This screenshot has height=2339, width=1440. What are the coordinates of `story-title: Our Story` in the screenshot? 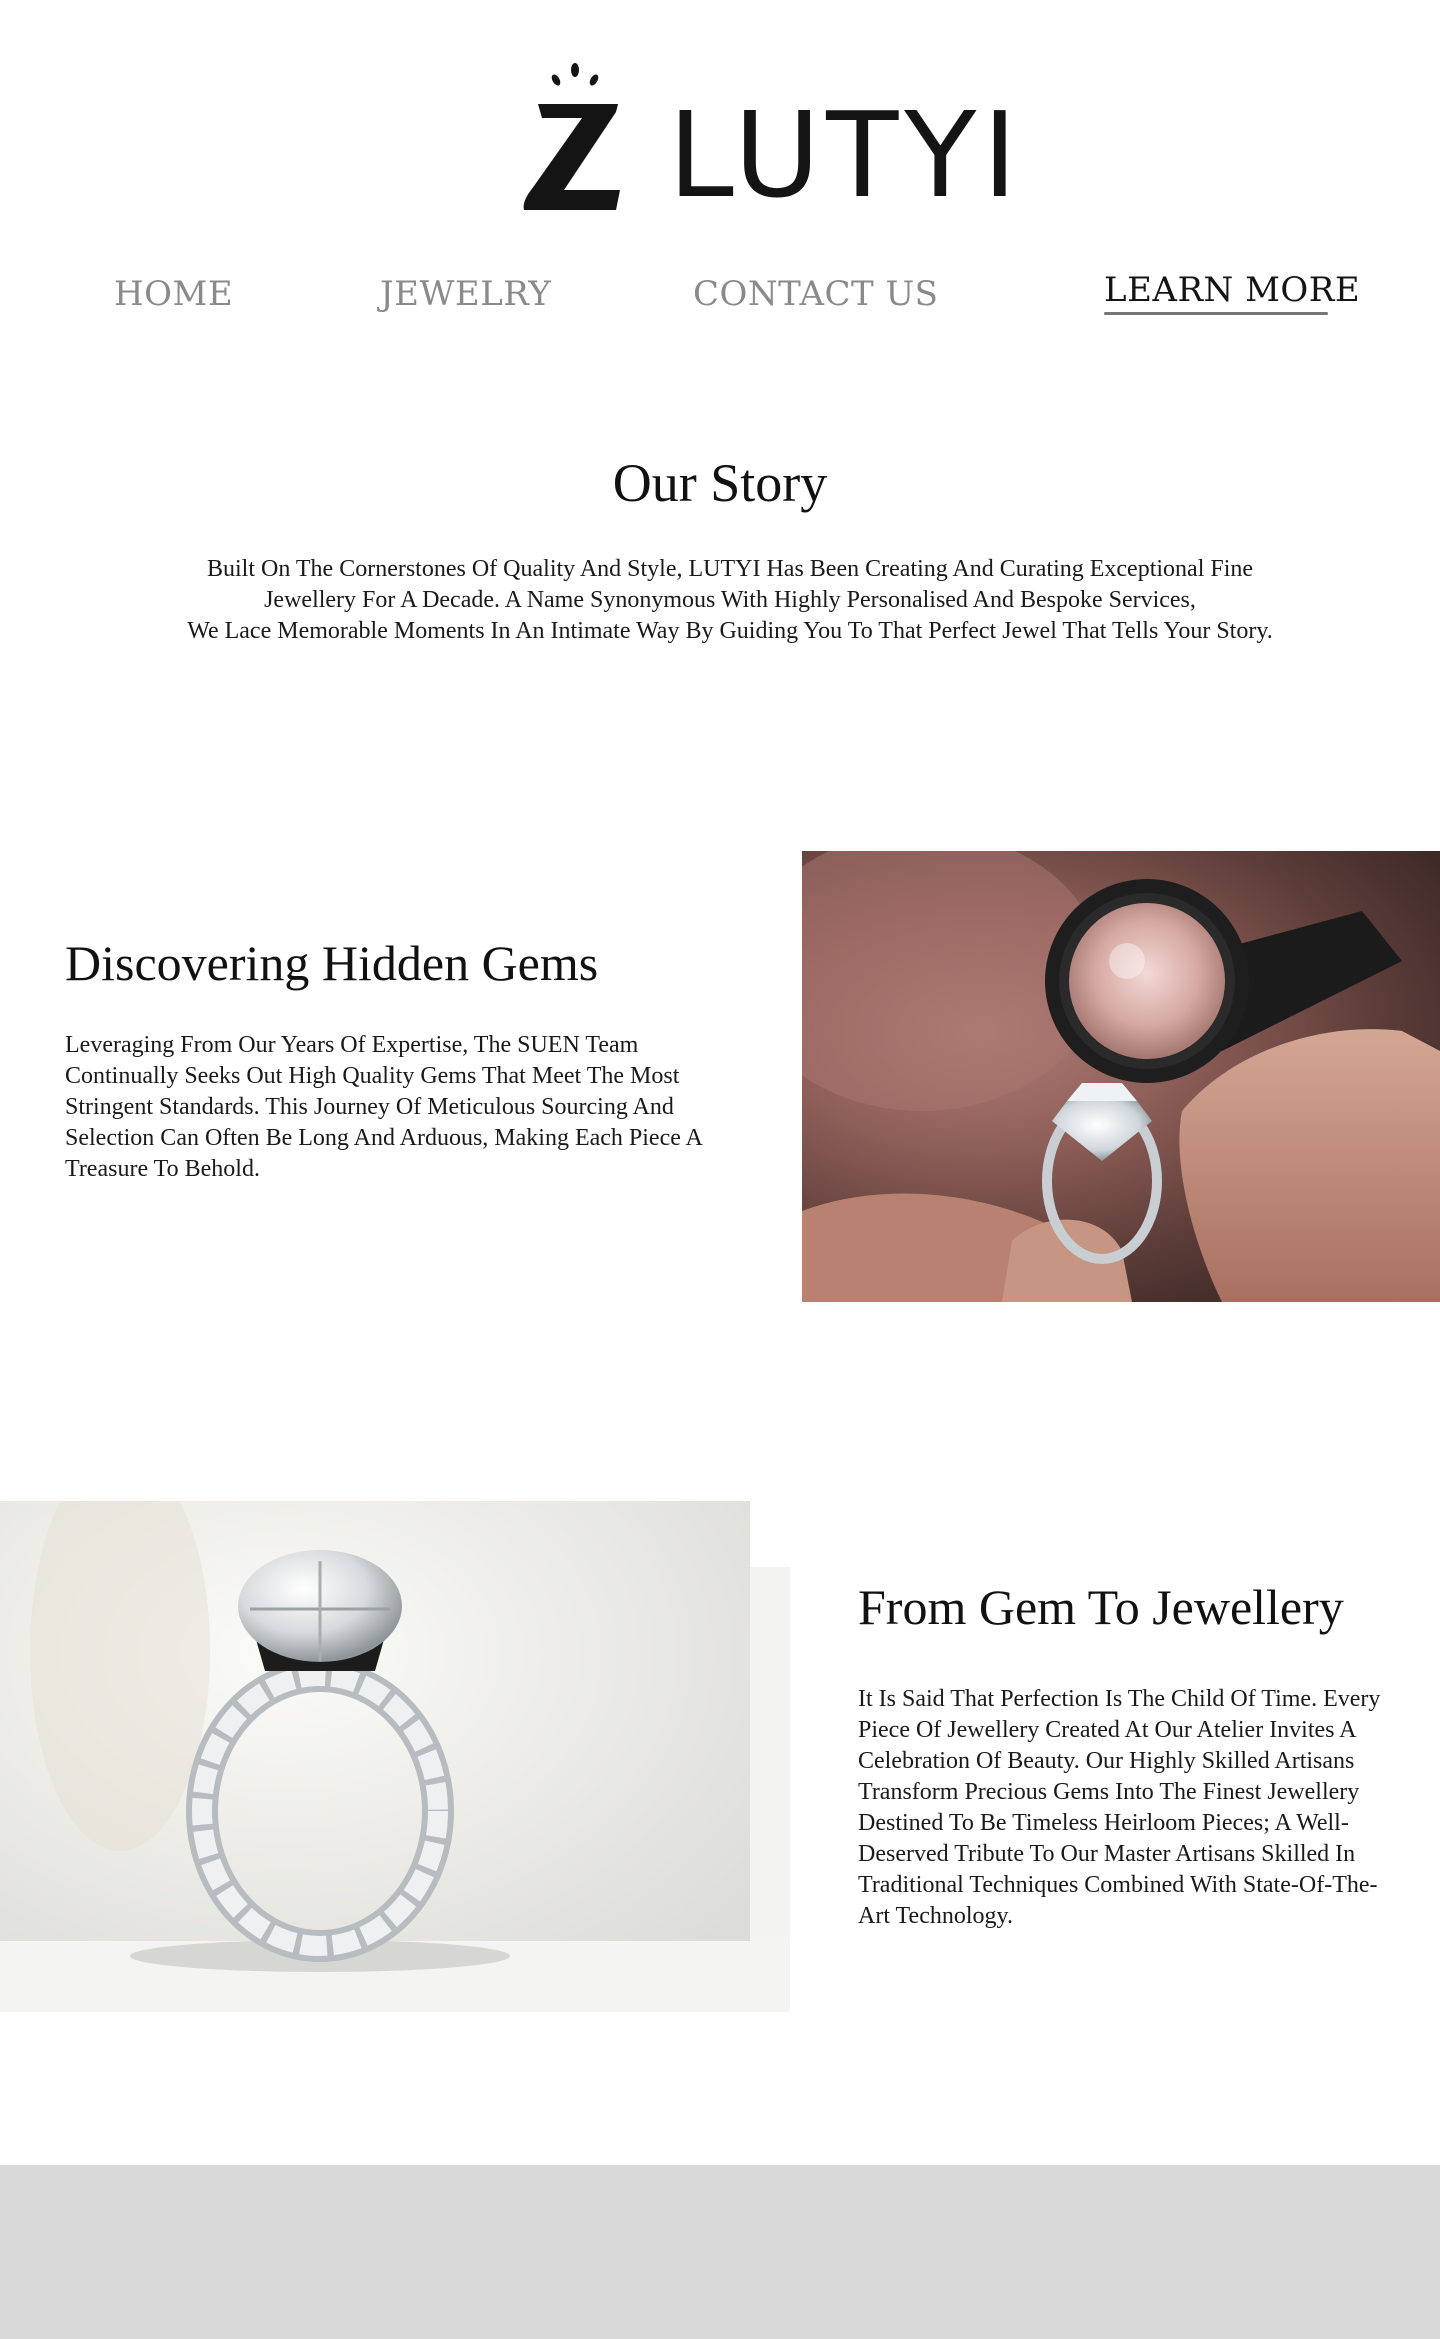 It's located at (720, 483).